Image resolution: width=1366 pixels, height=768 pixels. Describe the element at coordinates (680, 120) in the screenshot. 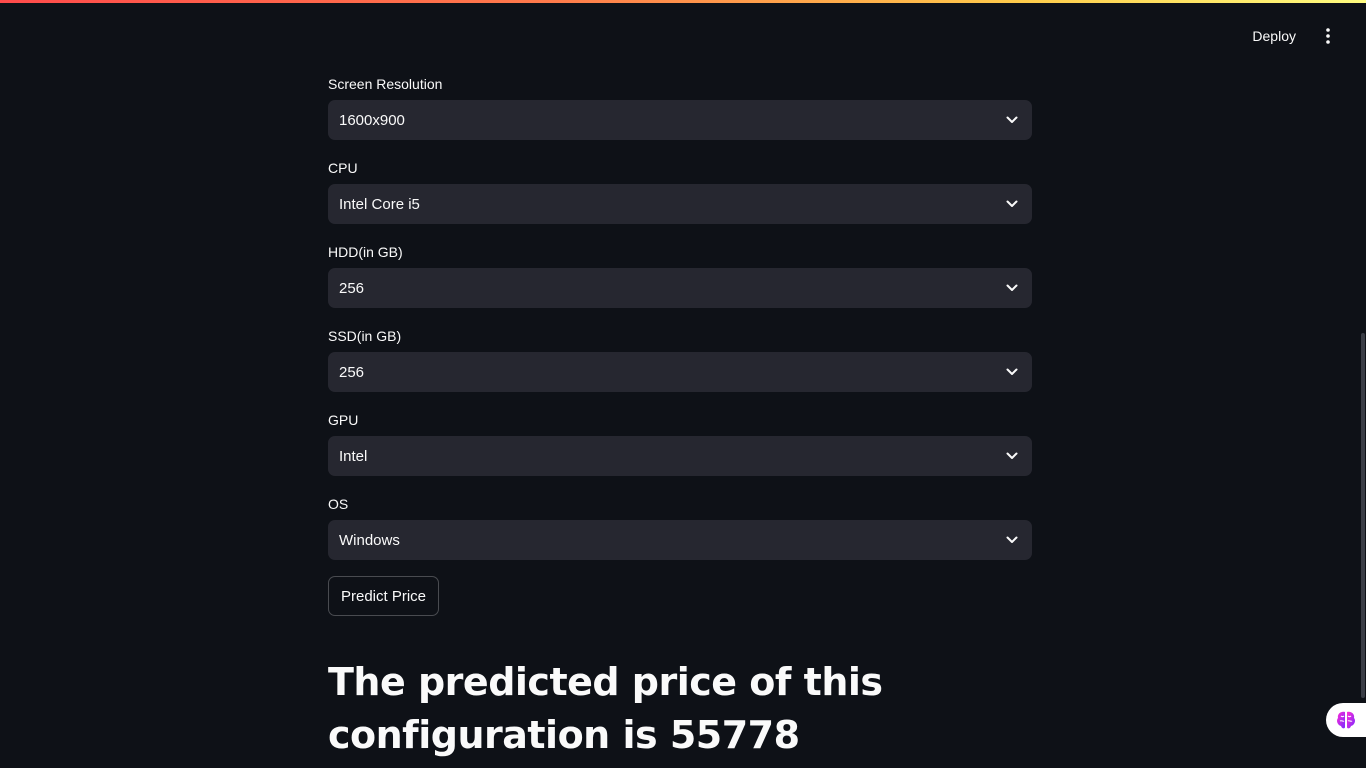

I see `screen-resolution-select: 1600x900` at that location.